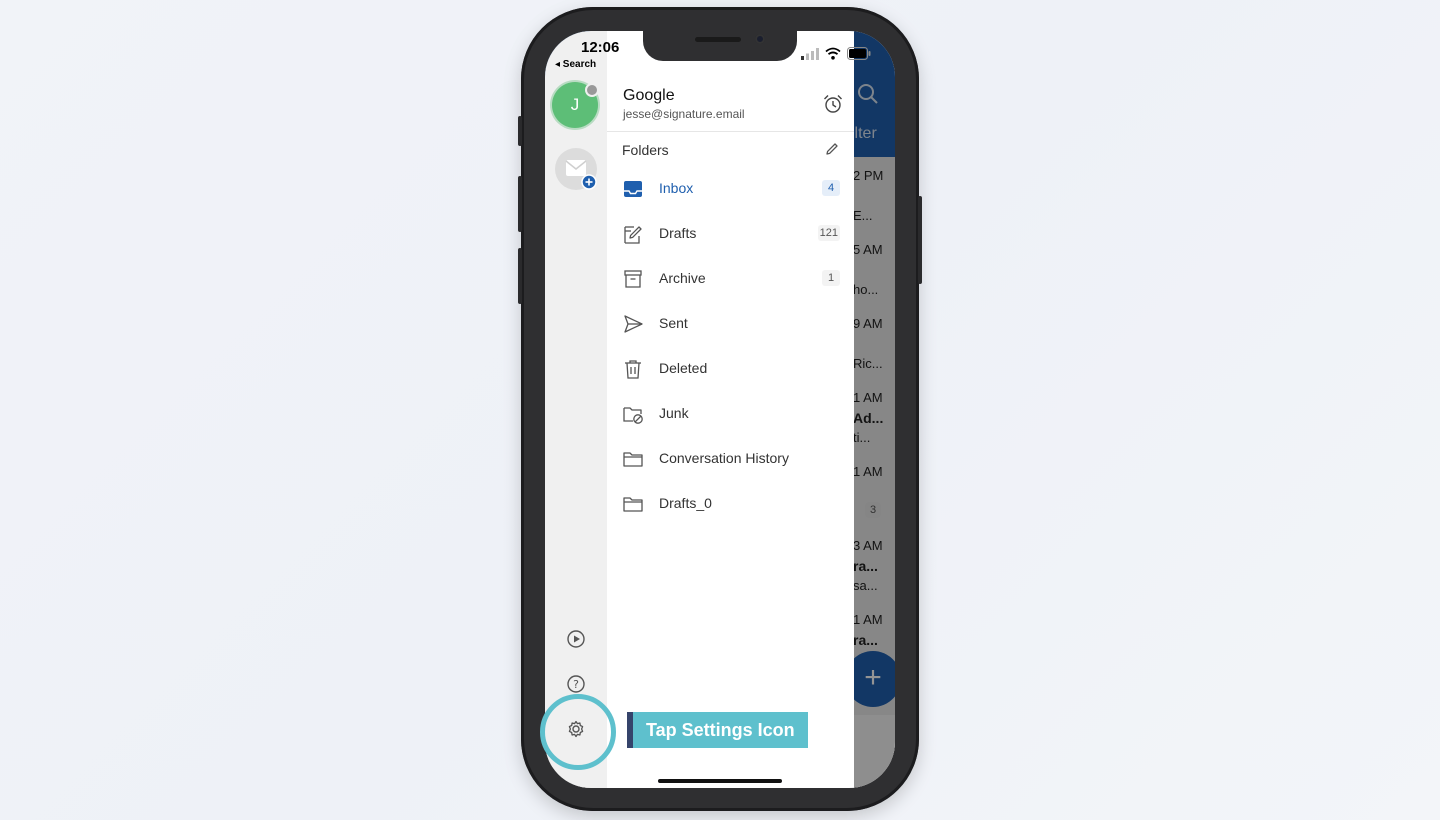 Image resolution: width=1440 pixels, height=820 pixels. What do you see at coordinates (589, 182) in the screenshot?
I see `plus-badge-icon` at bounding box center [589, 182].